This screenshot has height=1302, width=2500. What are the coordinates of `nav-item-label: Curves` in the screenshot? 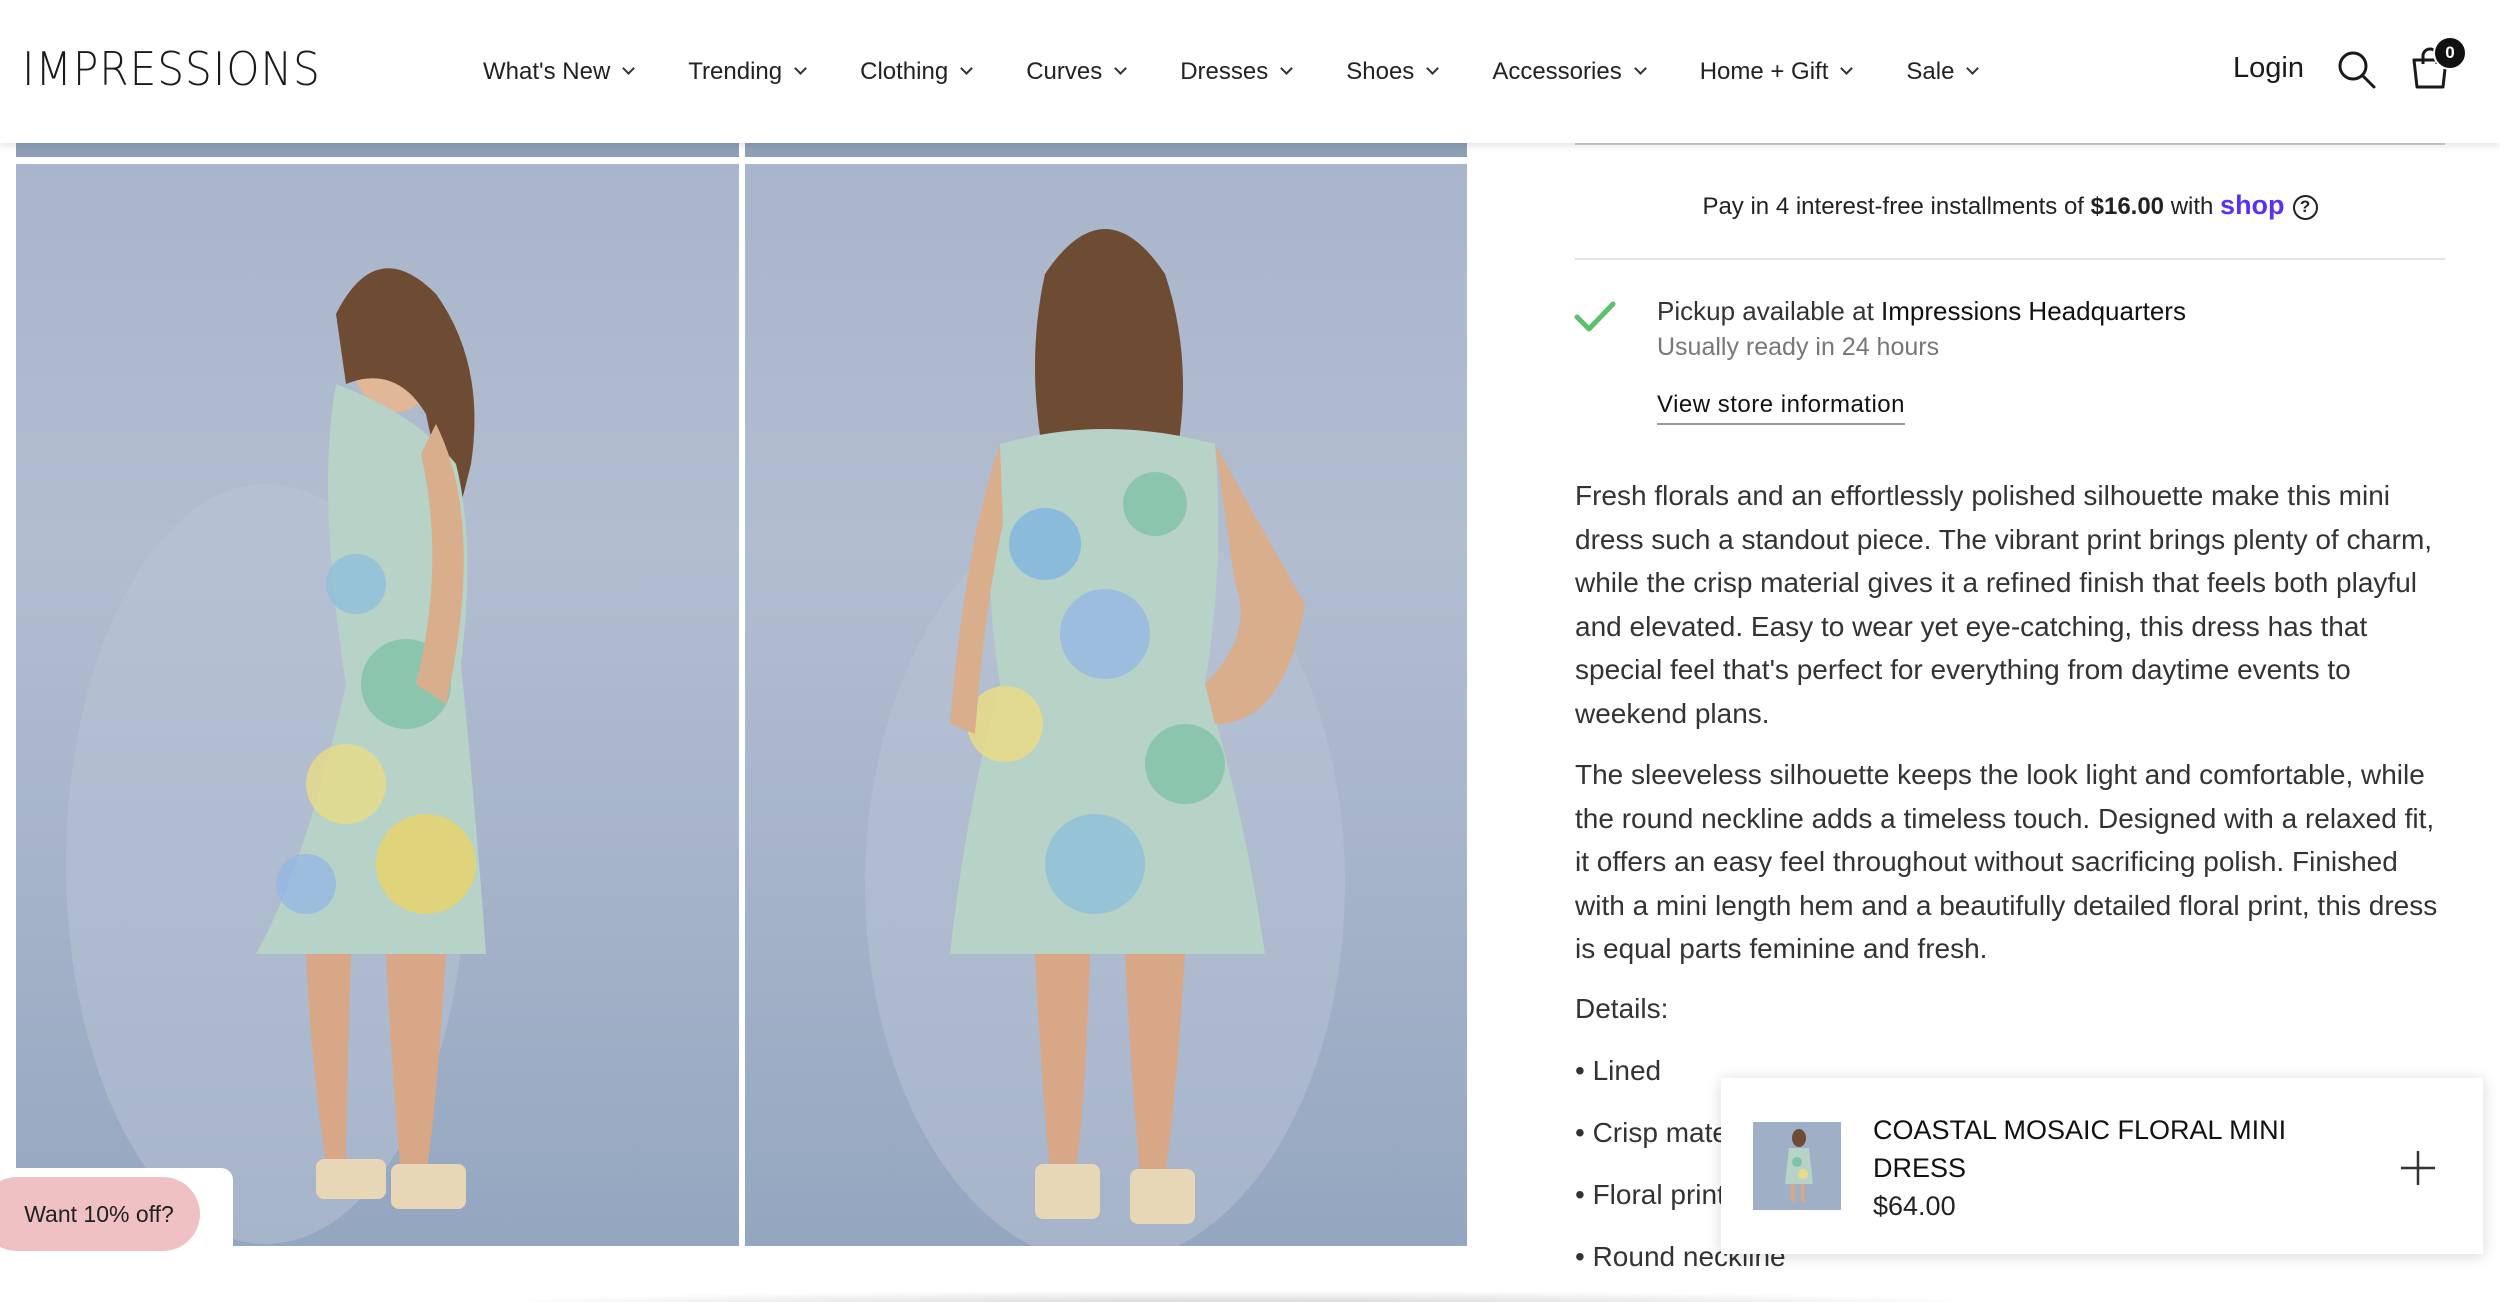 It's located at (1064, 71).